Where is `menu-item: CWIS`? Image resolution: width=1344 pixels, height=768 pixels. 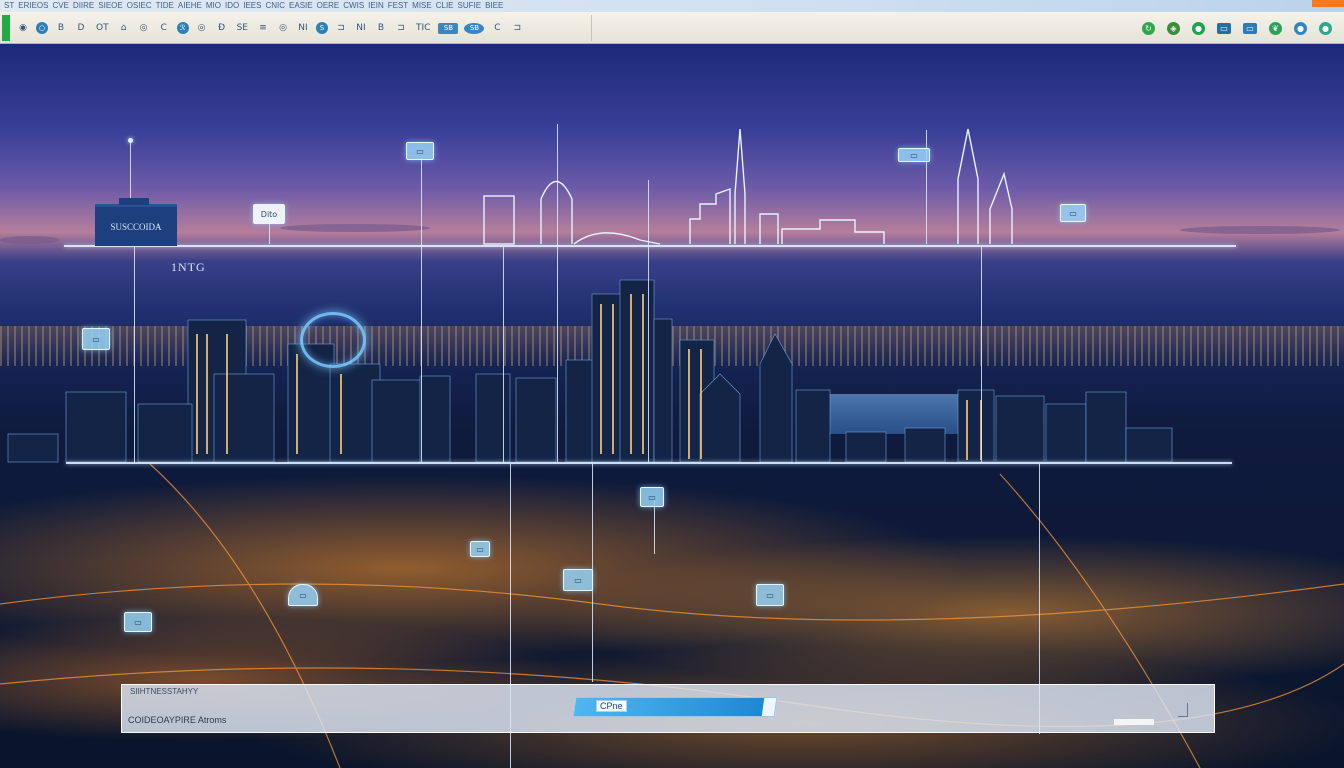 menu-item: CWIS is located at coordinates (353, 6).